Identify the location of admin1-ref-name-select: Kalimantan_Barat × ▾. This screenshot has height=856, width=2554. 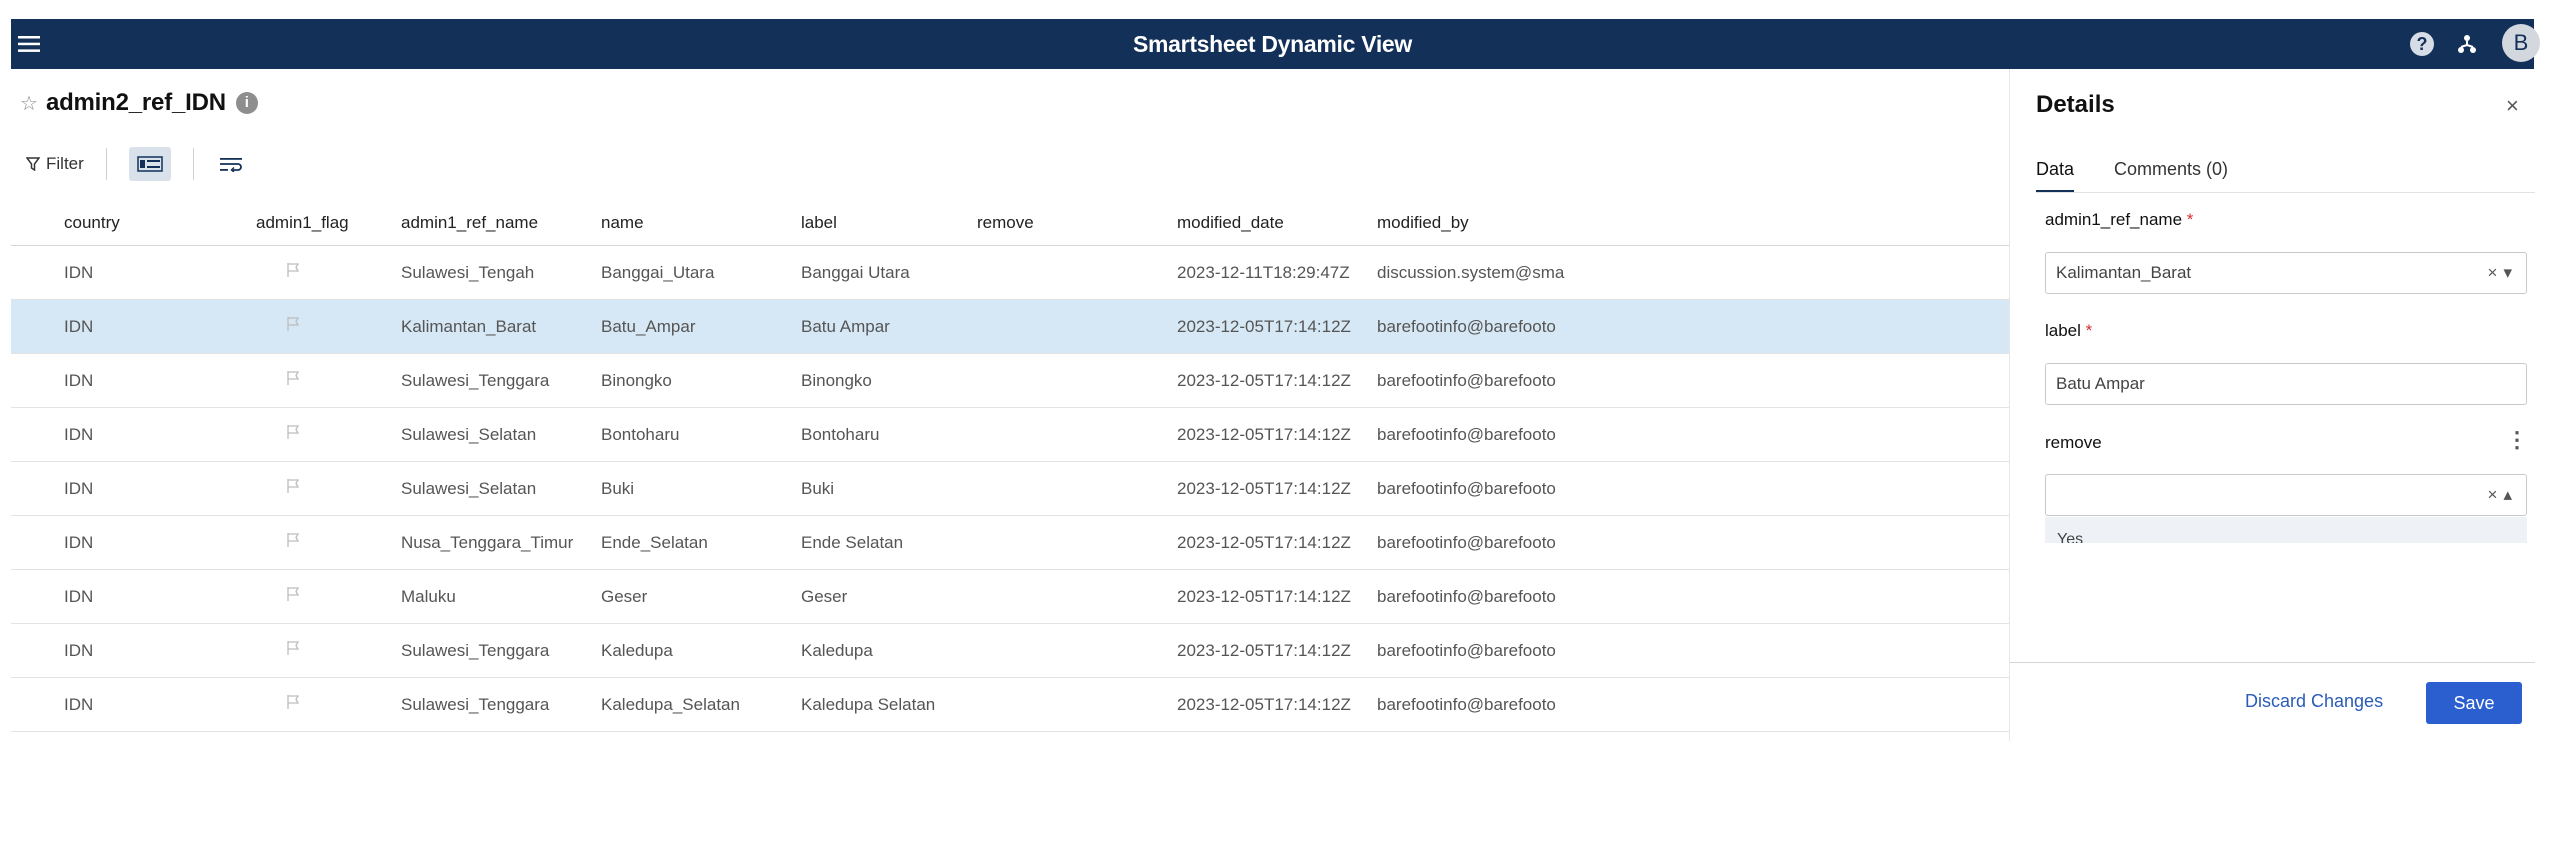
(2286, 273).